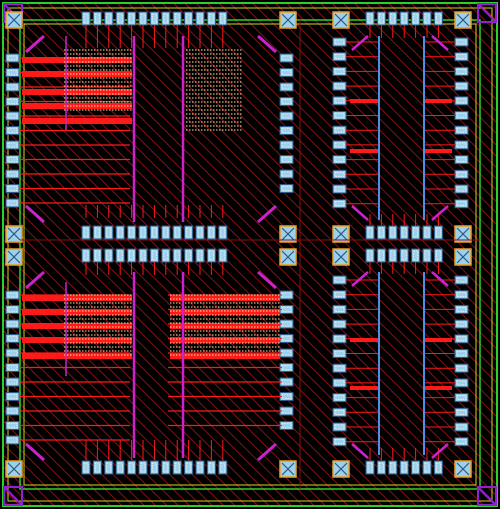 The image size is (500, 509). Describe the element at coordinates (14, 20) in the screenshot. I see `corner-cell-top-left` at that location.